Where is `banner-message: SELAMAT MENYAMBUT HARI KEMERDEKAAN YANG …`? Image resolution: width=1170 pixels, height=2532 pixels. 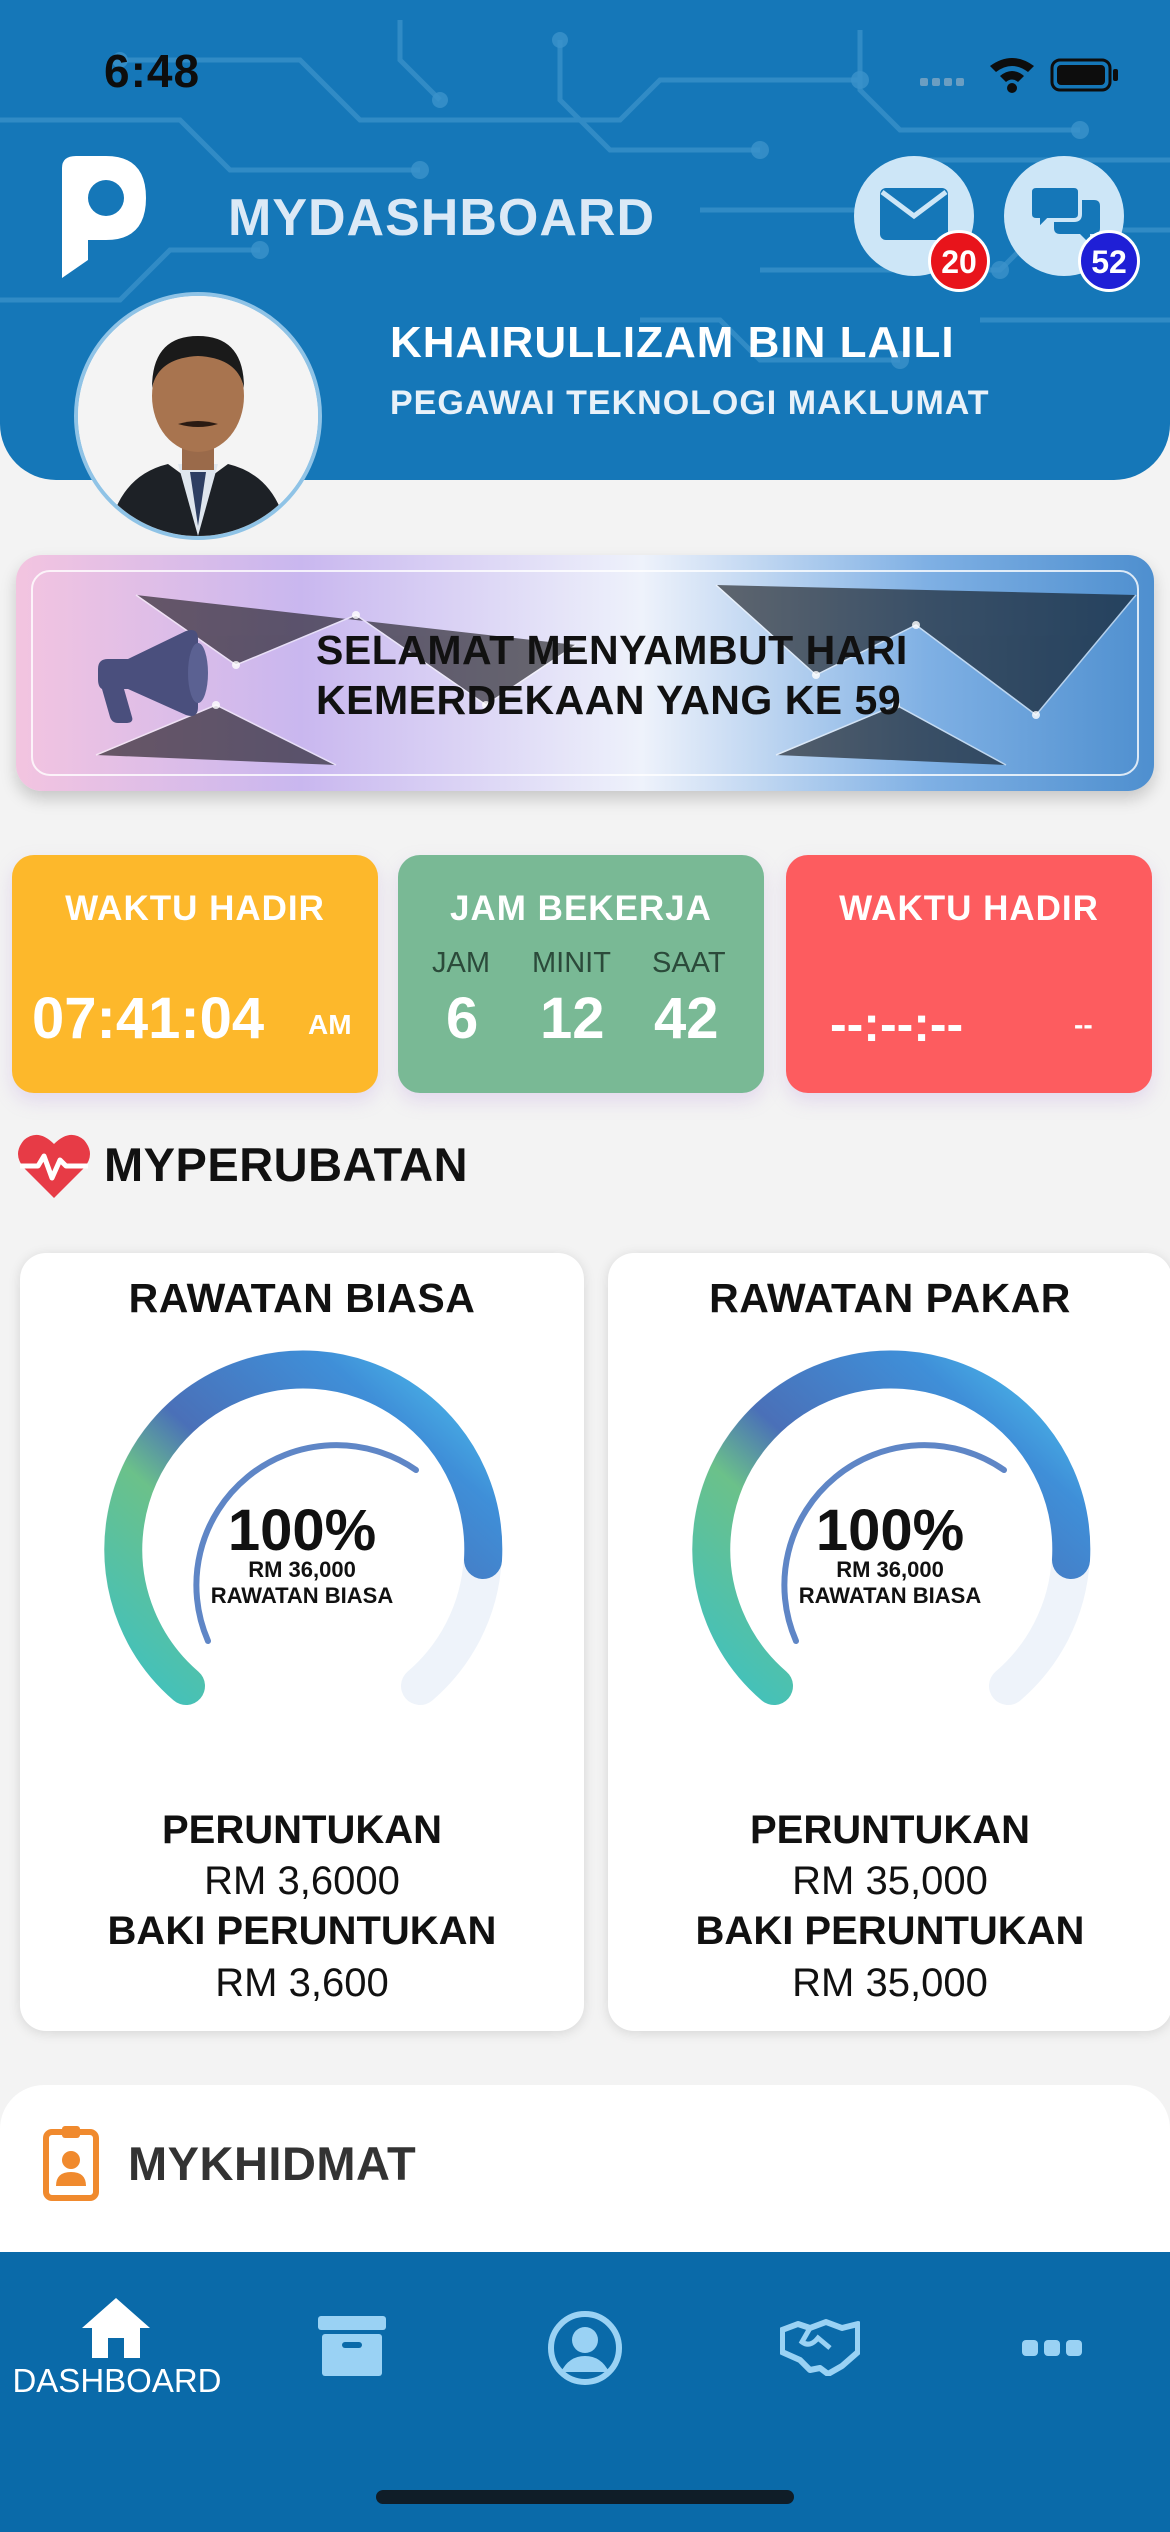 banner-message: SELAMAT MENYAMBUT HARI KEMERDEKAAN YANG … is located at coordinates (612, 675).